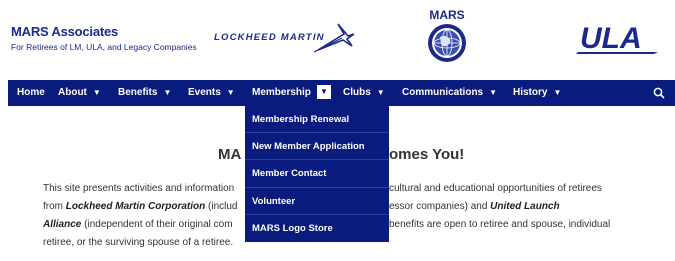 This screenshot has width=675, height=261. I want to click on menu-item-new-member-application: New Member Application, so click(317, 147).